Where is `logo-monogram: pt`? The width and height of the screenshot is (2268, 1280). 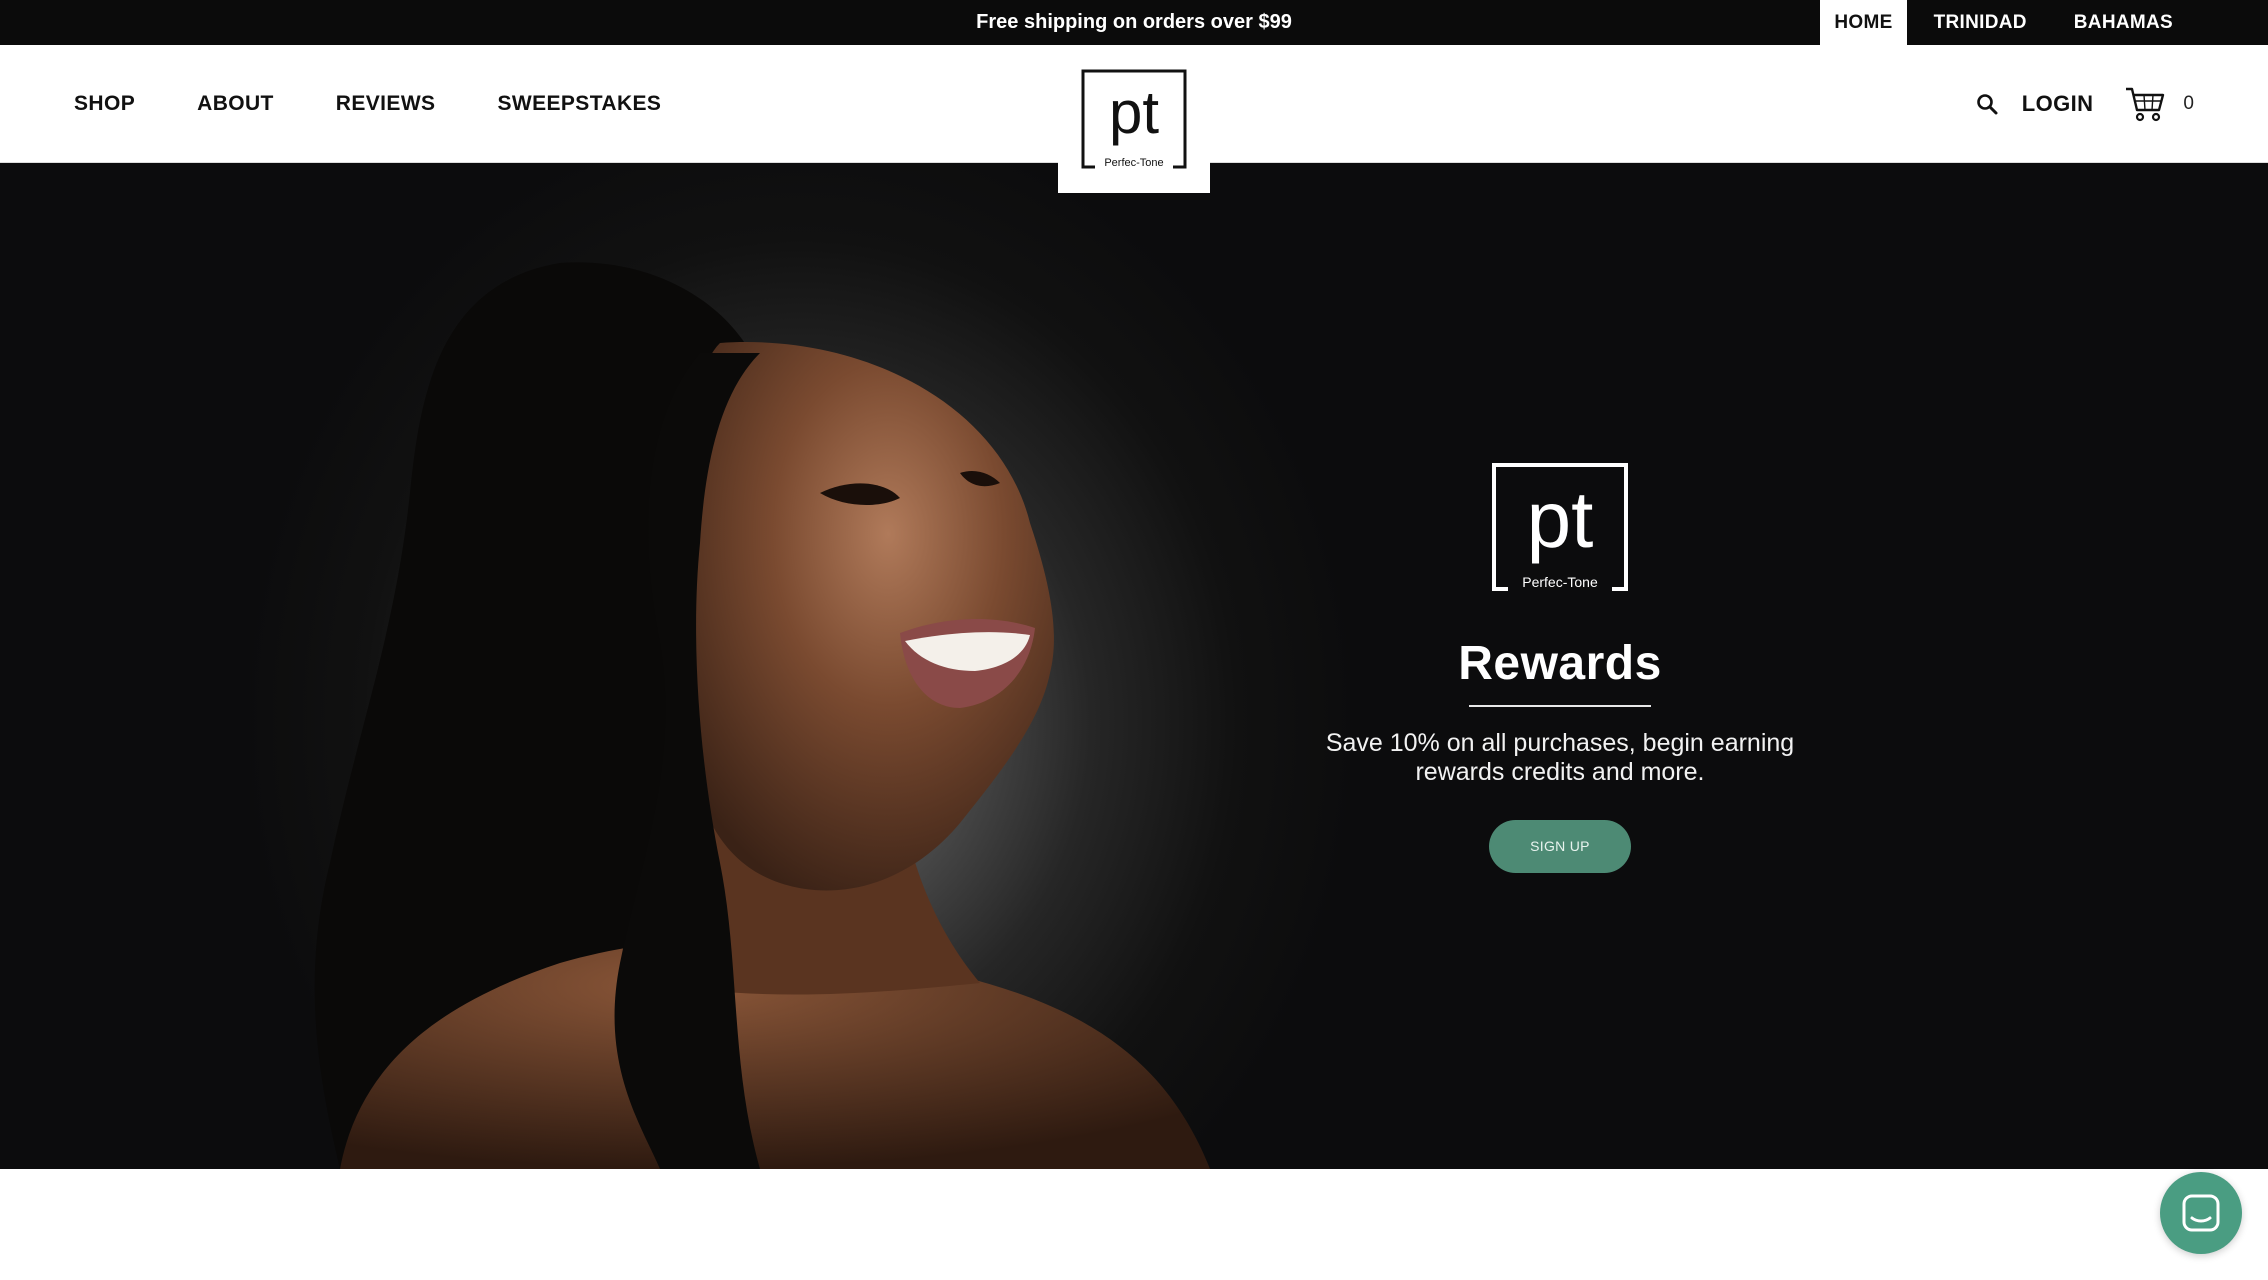 logo-monogram: pt is located at coordinates (1134, 112).